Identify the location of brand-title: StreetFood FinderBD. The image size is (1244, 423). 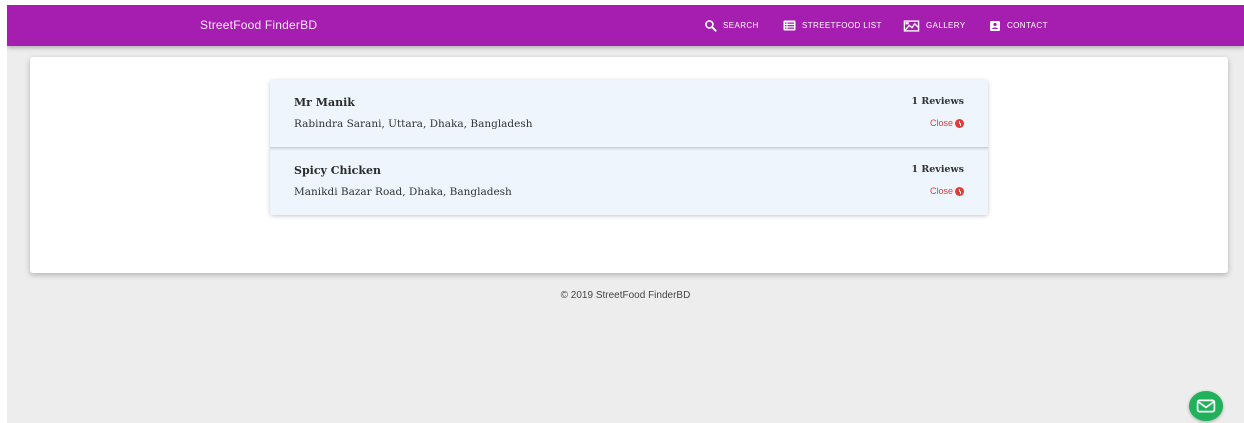
(258, 25).